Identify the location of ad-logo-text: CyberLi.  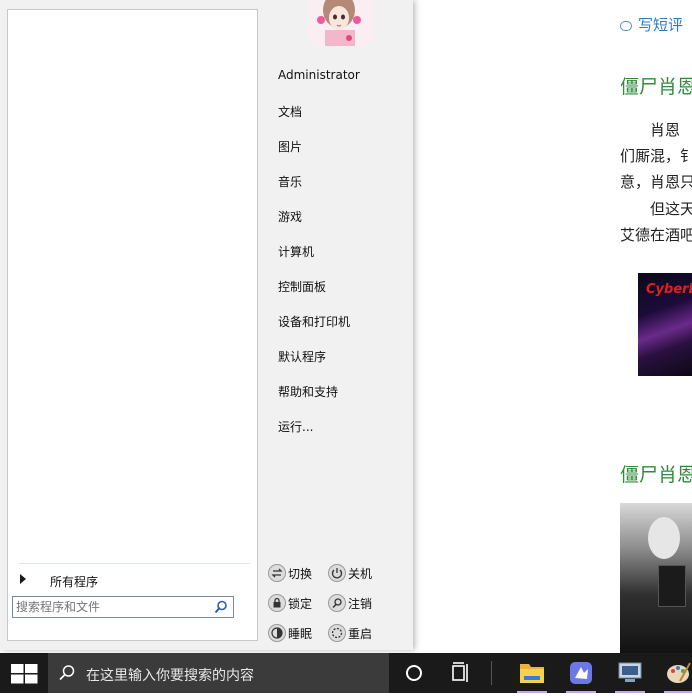
(669, 289).